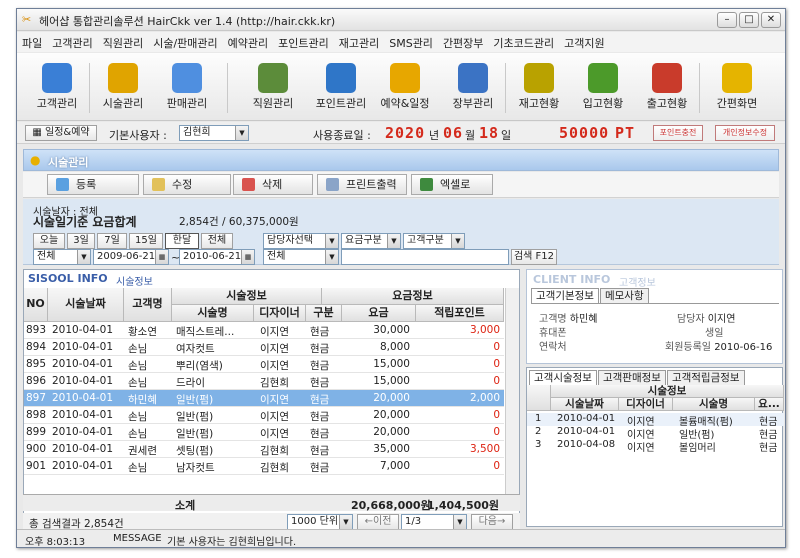  What do you see at coordinates (320, 383) in the screenshot?
I see `cell-type: 현금` at bounding box center [320, 383].